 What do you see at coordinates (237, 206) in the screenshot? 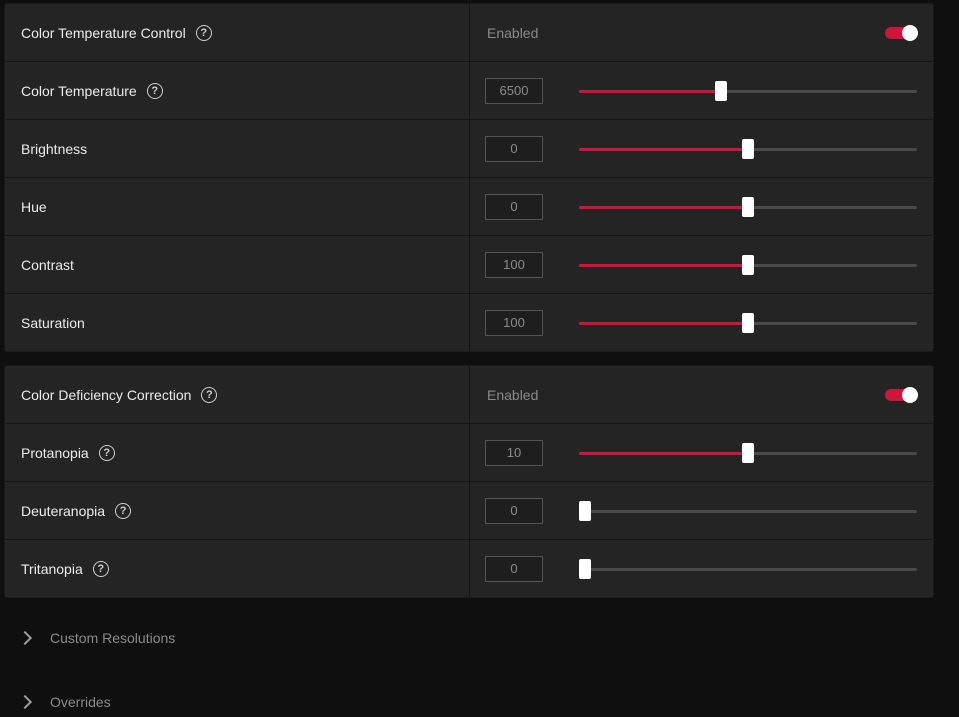
I see `label-cell: Hue` at bounding box center [237, 206].